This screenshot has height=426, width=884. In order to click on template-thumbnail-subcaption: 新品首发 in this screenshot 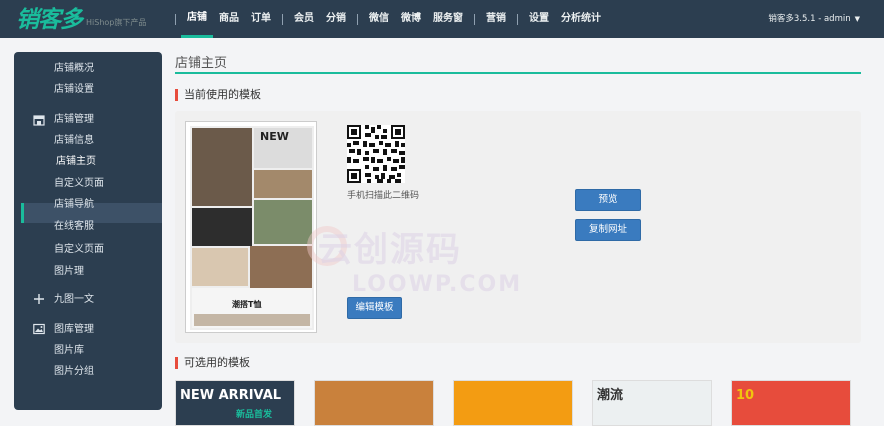, I will do `click(254, 415)`.